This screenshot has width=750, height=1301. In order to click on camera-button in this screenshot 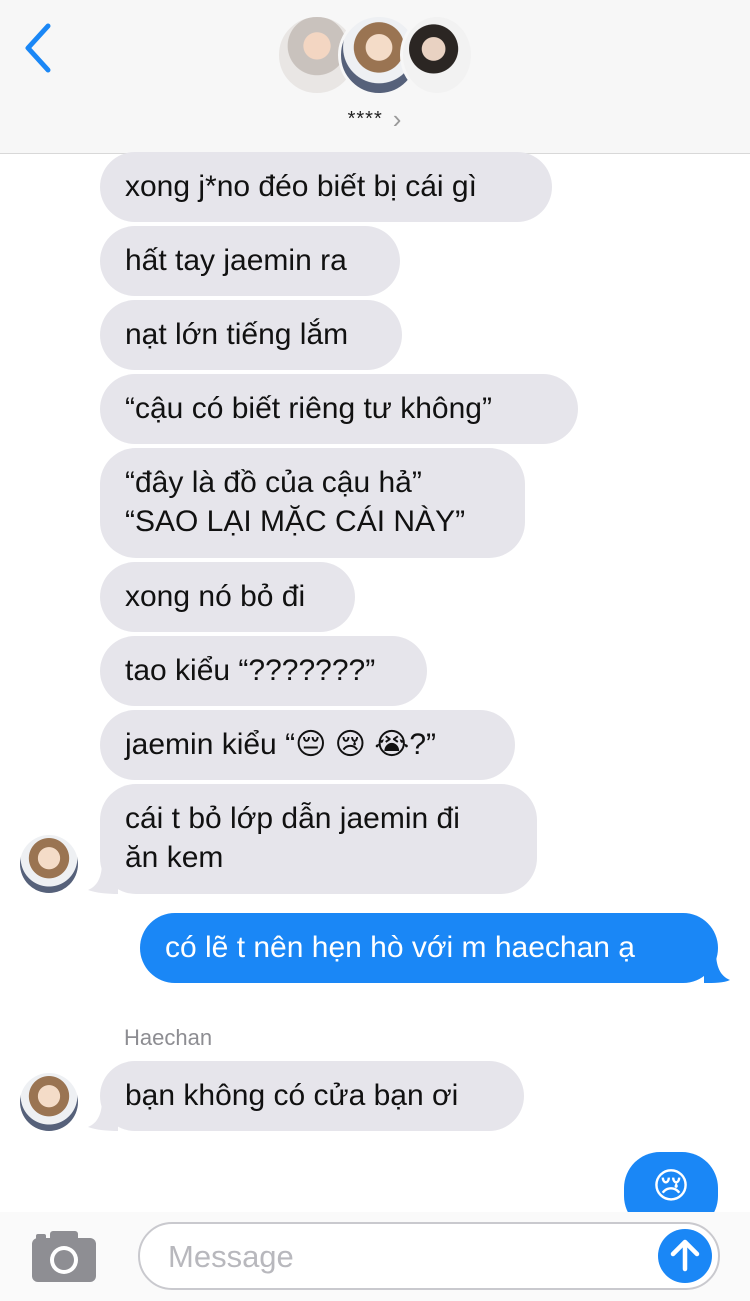, I will do `click(65, 1256)`.